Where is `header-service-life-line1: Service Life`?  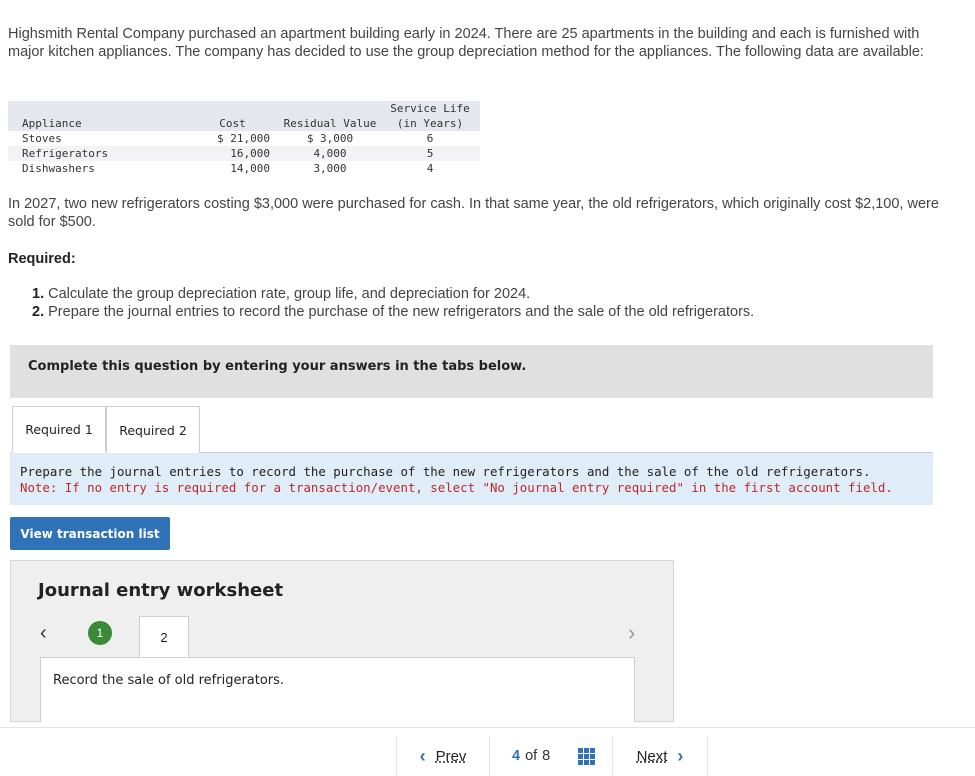
header-service-life-line1: Service Life is located at coordinates (430, 108).